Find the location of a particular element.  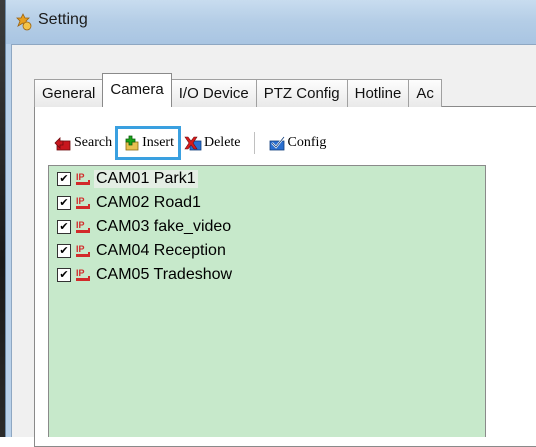

search-button: Search is located at coordinates (83, 143).